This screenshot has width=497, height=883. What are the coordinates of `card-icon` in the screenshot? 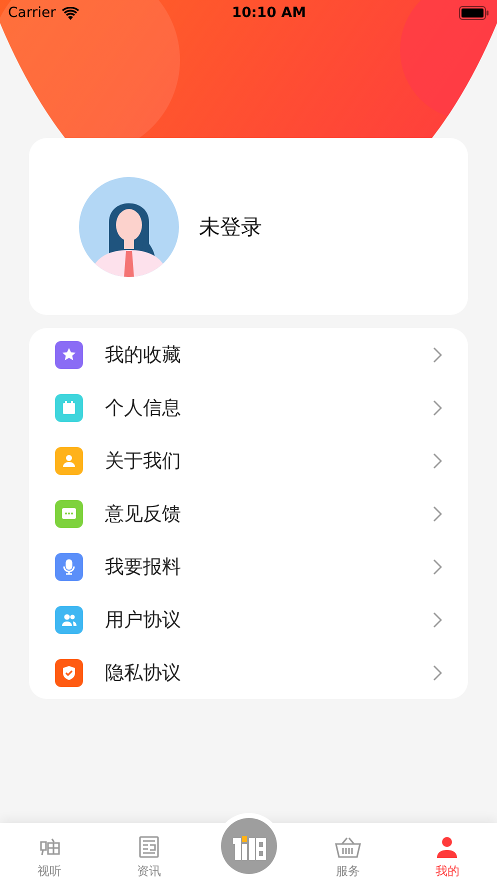 It's located at (69, 408).